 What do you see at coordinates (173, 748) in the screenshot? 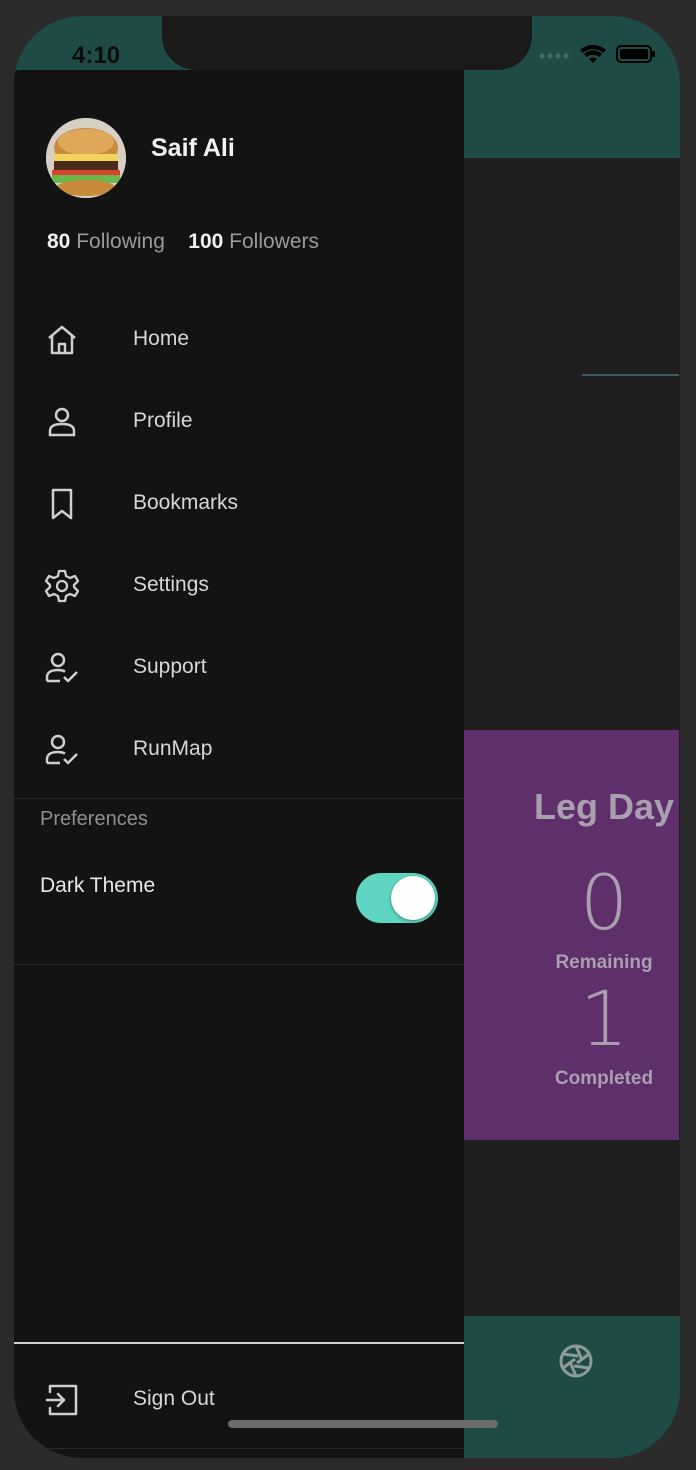
I see `nav-label-runmap: RunMap` at bounding box center [173, 748].